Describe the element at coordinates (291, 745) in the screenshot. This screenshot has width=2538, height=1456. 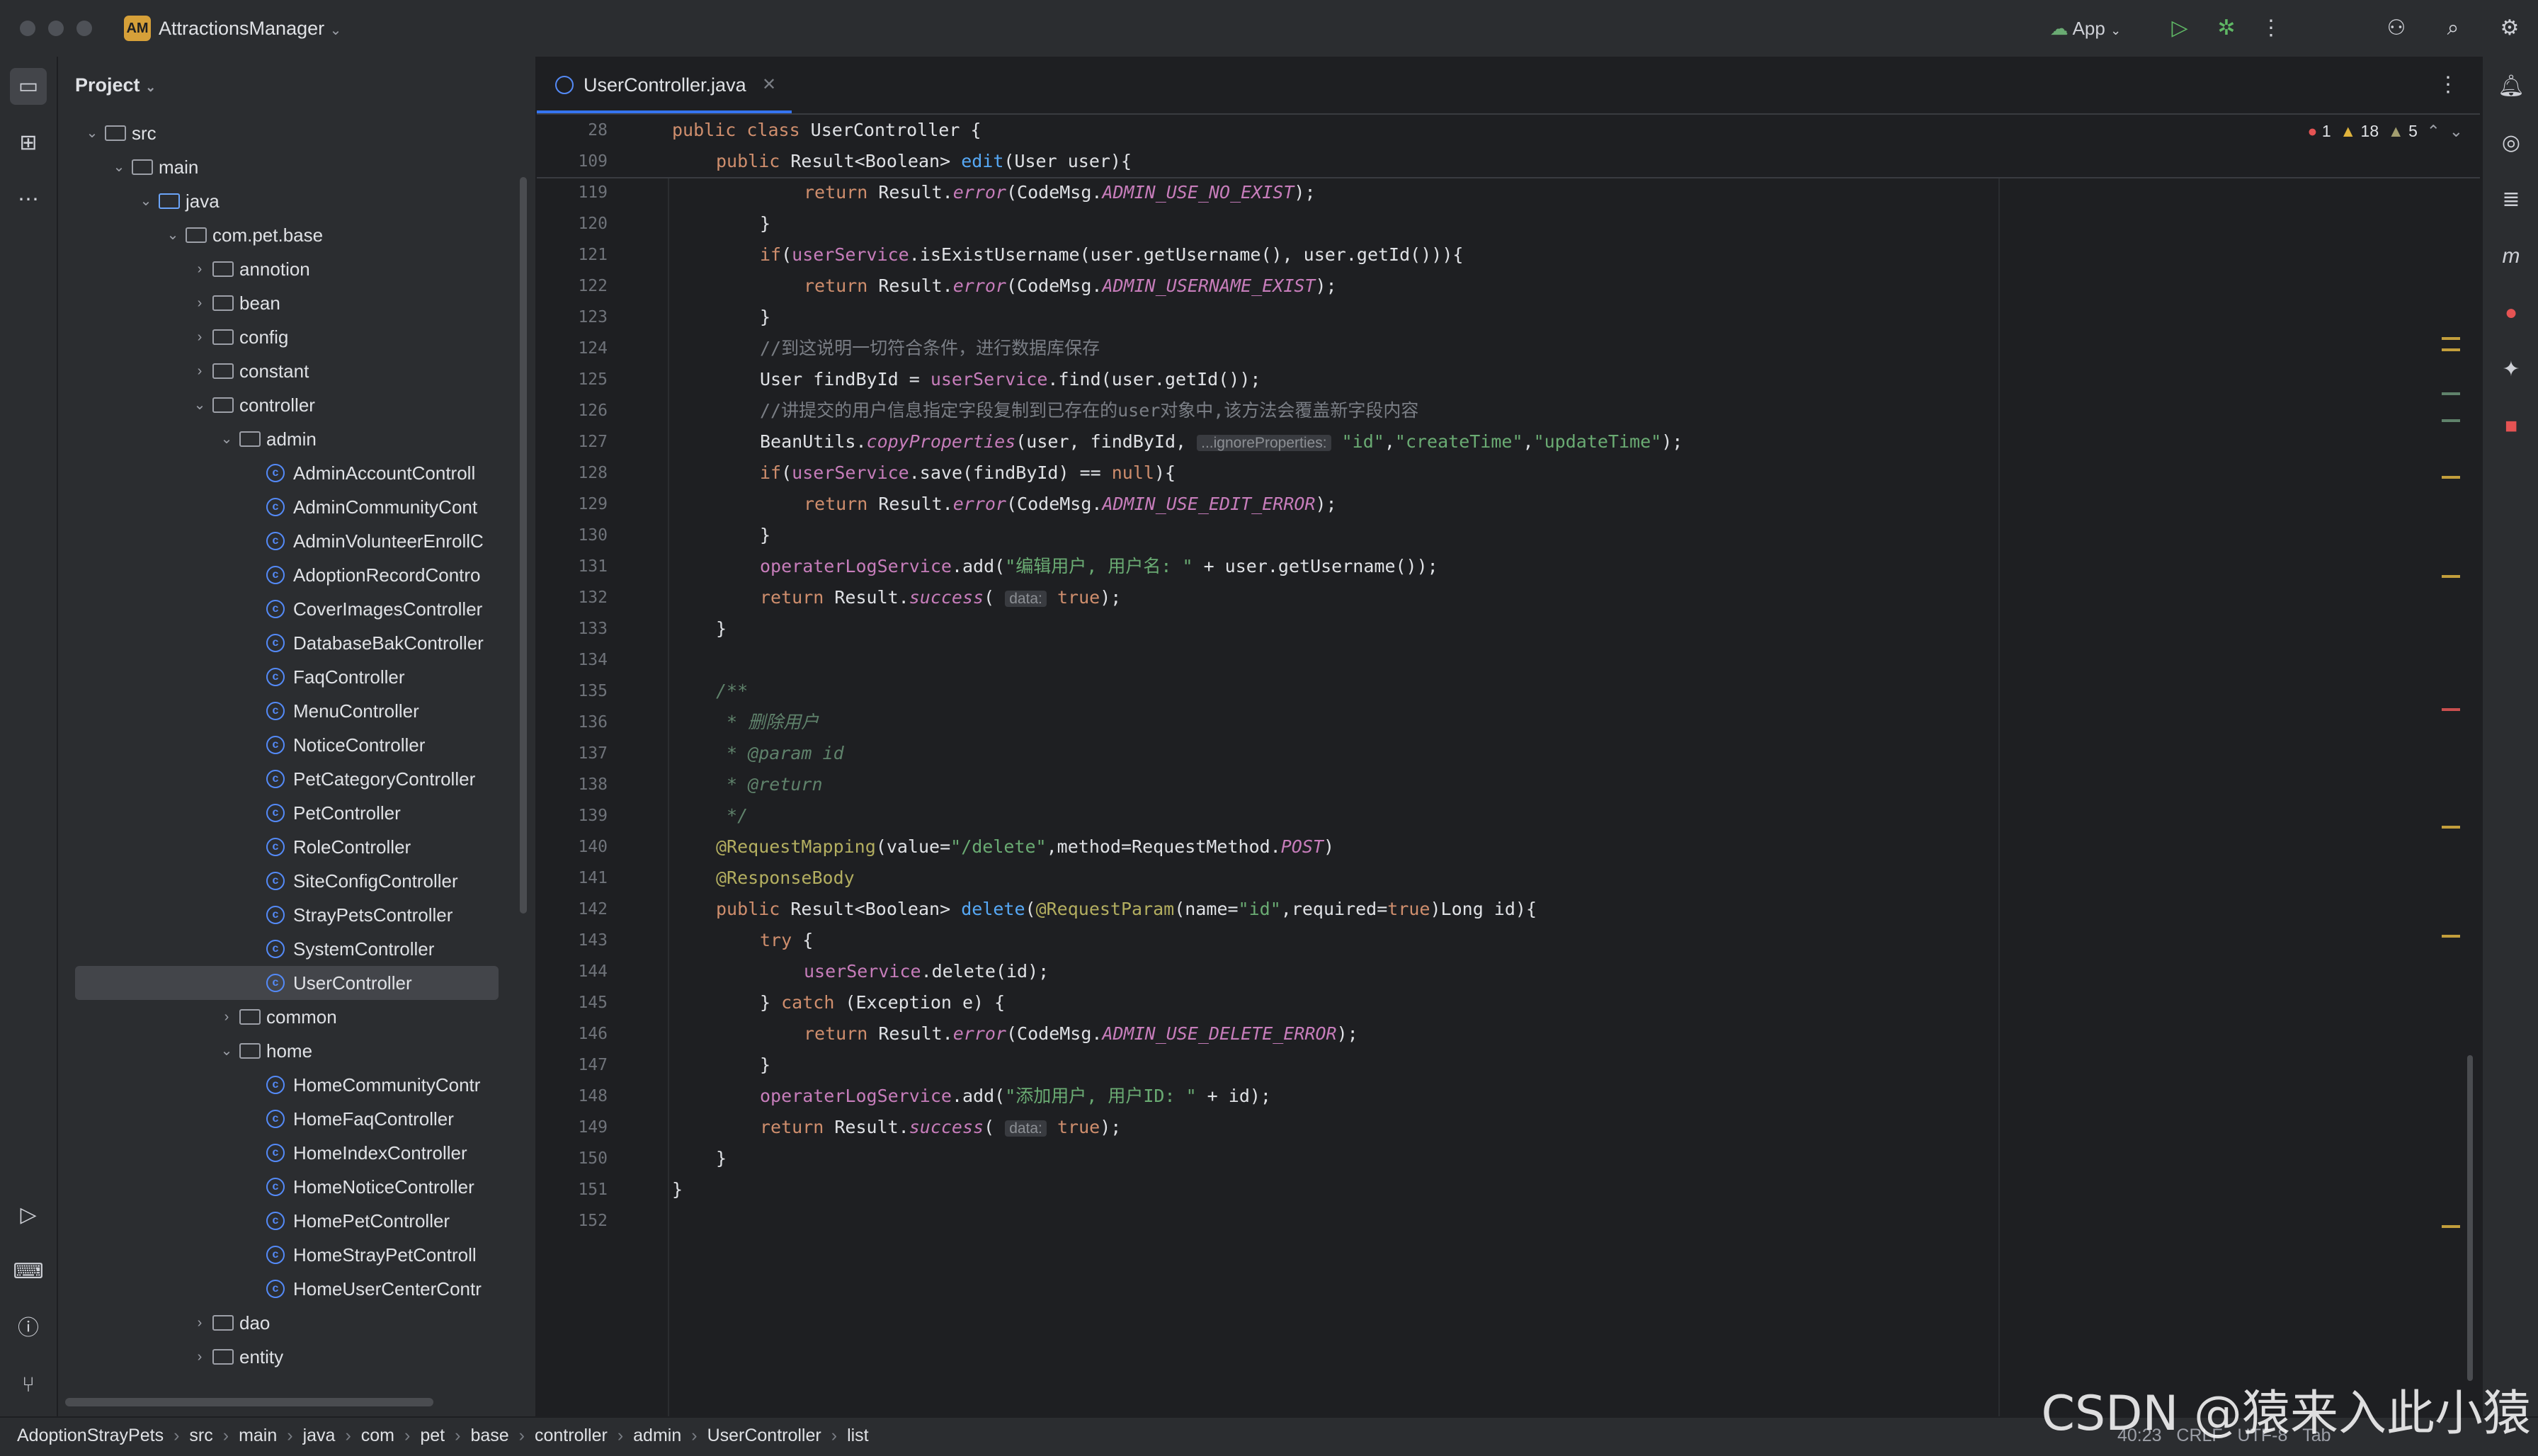
I see `tree-class-item: c NoticeController` at that location.